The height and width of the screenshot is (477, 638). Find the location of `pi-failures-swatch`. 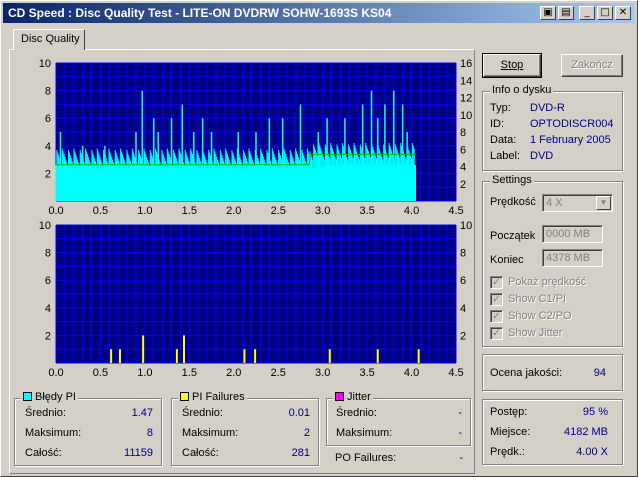

pi-failures-swatch is located at coordinates (184, 396).